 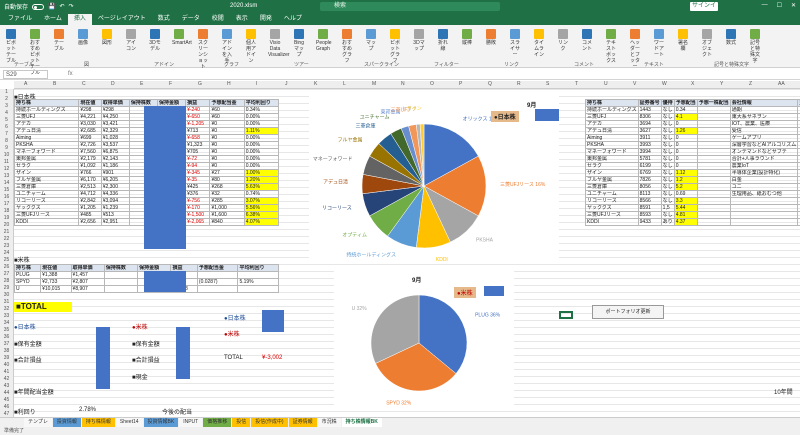 What do you see at coordinates (395, 46) in the screenshot?
I see `ribbon-button-16: ピボットグラフ` at bounding box center [395, 46].